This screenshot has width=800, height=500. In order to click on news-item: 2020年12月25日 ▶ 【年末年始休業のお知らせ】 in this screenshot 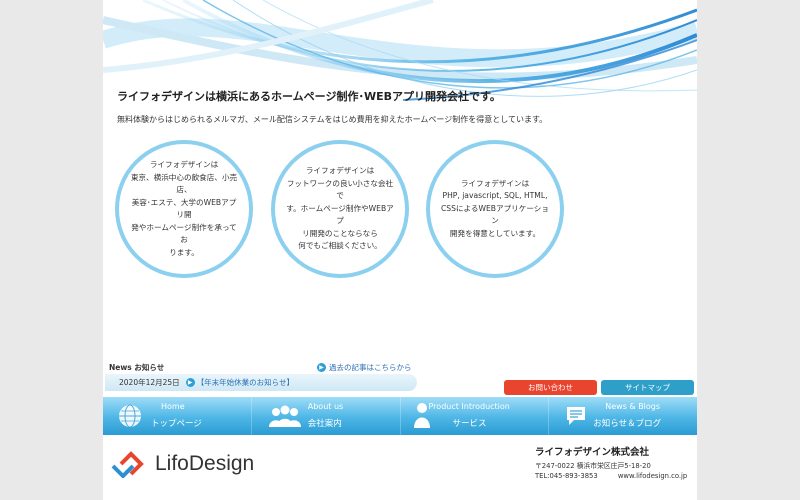, I will do `click(261, 382)`.